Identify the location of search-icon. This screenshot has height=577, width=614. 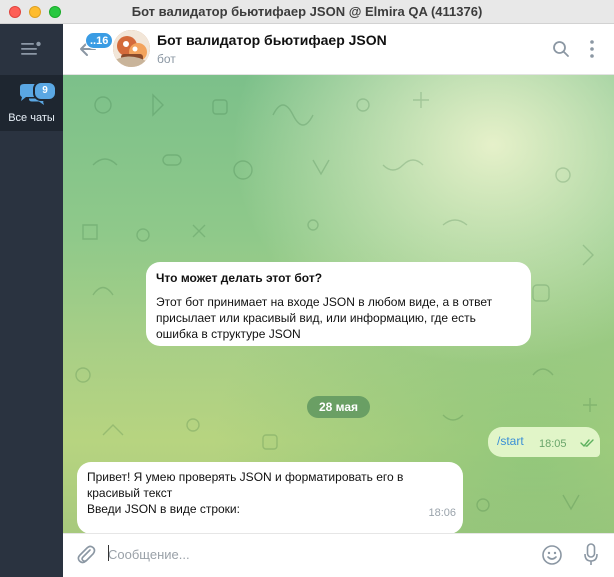
(561, 49).